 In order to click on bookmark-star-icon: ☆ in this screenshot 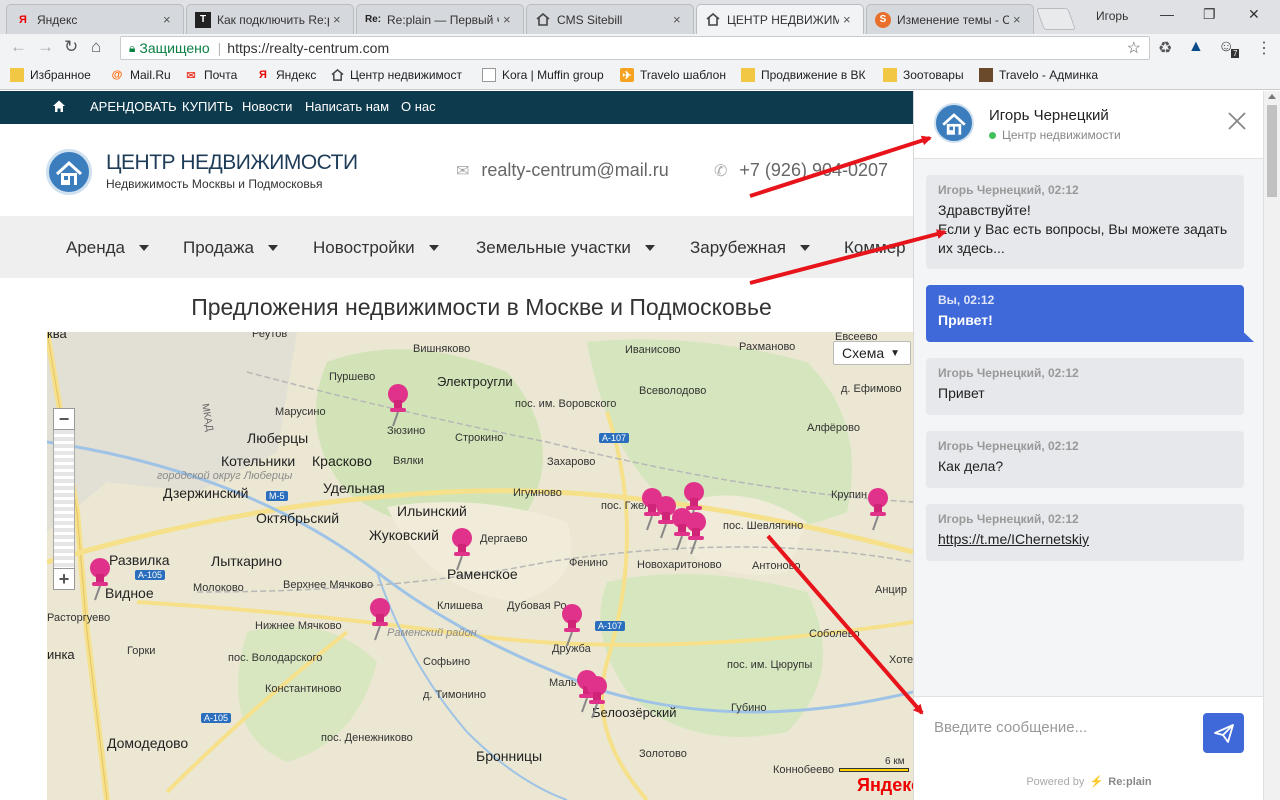, I will do `click(1134, 48)`.